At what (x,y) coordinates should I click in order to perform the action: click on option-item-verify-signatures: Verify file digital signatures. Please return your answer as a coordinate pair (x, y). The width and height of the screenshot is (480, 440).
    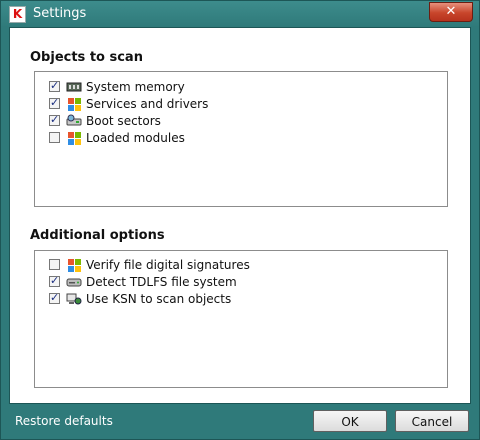
    Looking at the image, I should click on (149, 264).